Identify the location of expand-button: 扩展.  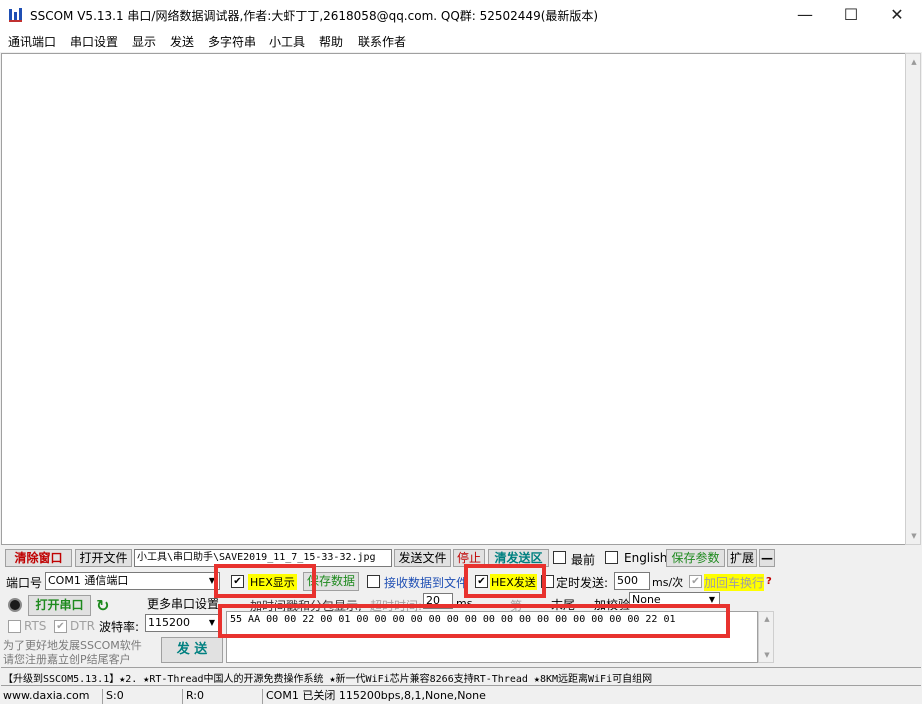
(742, 558).